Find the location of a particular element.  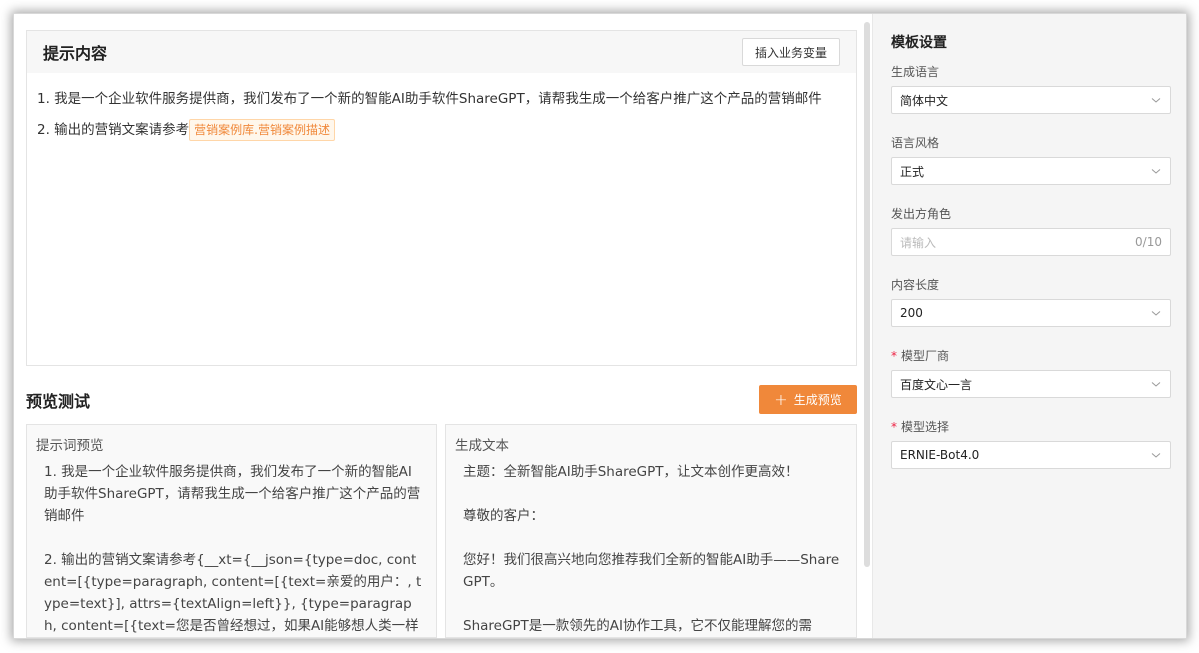

language-field: 生成语言 简体中文 is located at coordinates (1031, 89).